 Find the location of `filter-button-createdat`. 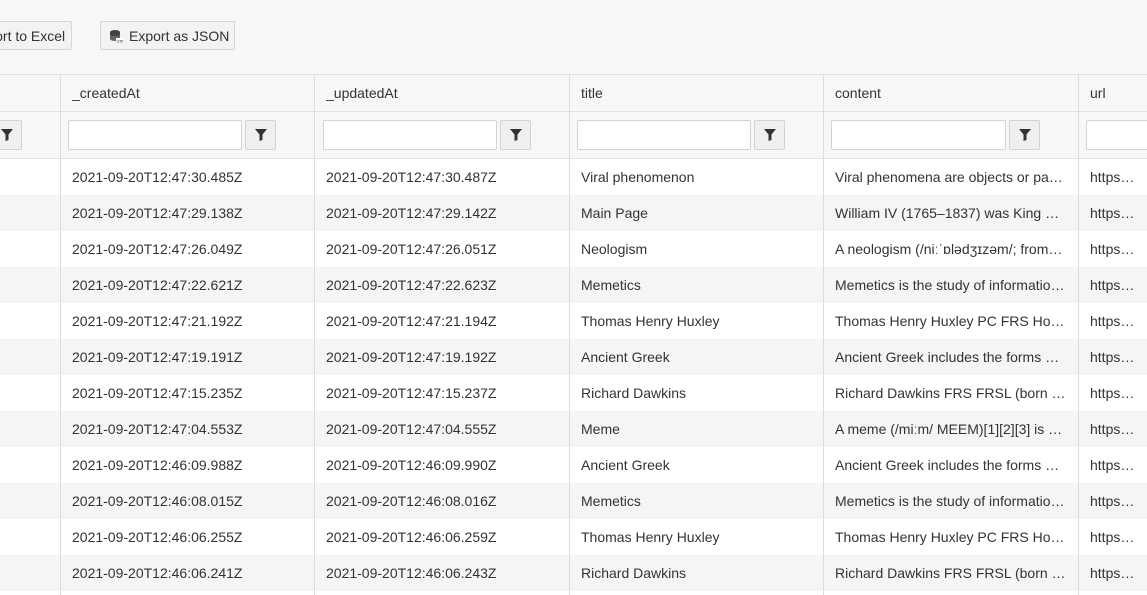

filter-button-createdat is located at coordinates (260, 135).